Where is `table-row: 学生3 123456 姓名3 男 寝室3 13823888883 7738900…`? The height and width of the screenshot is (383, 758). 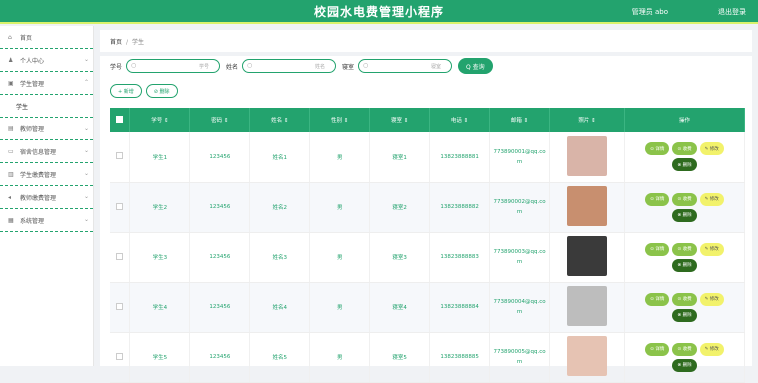 table-row: 学生3 123456 姓名3 男 寝室3 13823888883 7738900… is located at coordinates (428, 257).